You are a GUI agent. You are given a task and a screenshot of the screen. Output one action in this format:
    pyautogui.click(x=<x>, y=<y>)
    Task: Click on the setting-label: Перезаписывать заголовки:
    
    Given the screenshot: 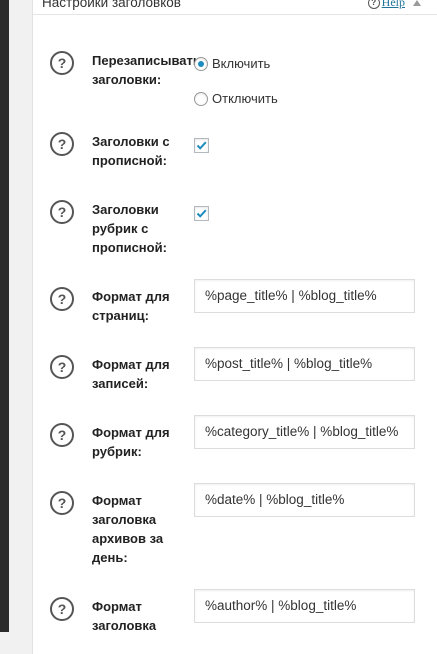 What is the action you would take?
    pyautogui.click(x=144, y=70)
    